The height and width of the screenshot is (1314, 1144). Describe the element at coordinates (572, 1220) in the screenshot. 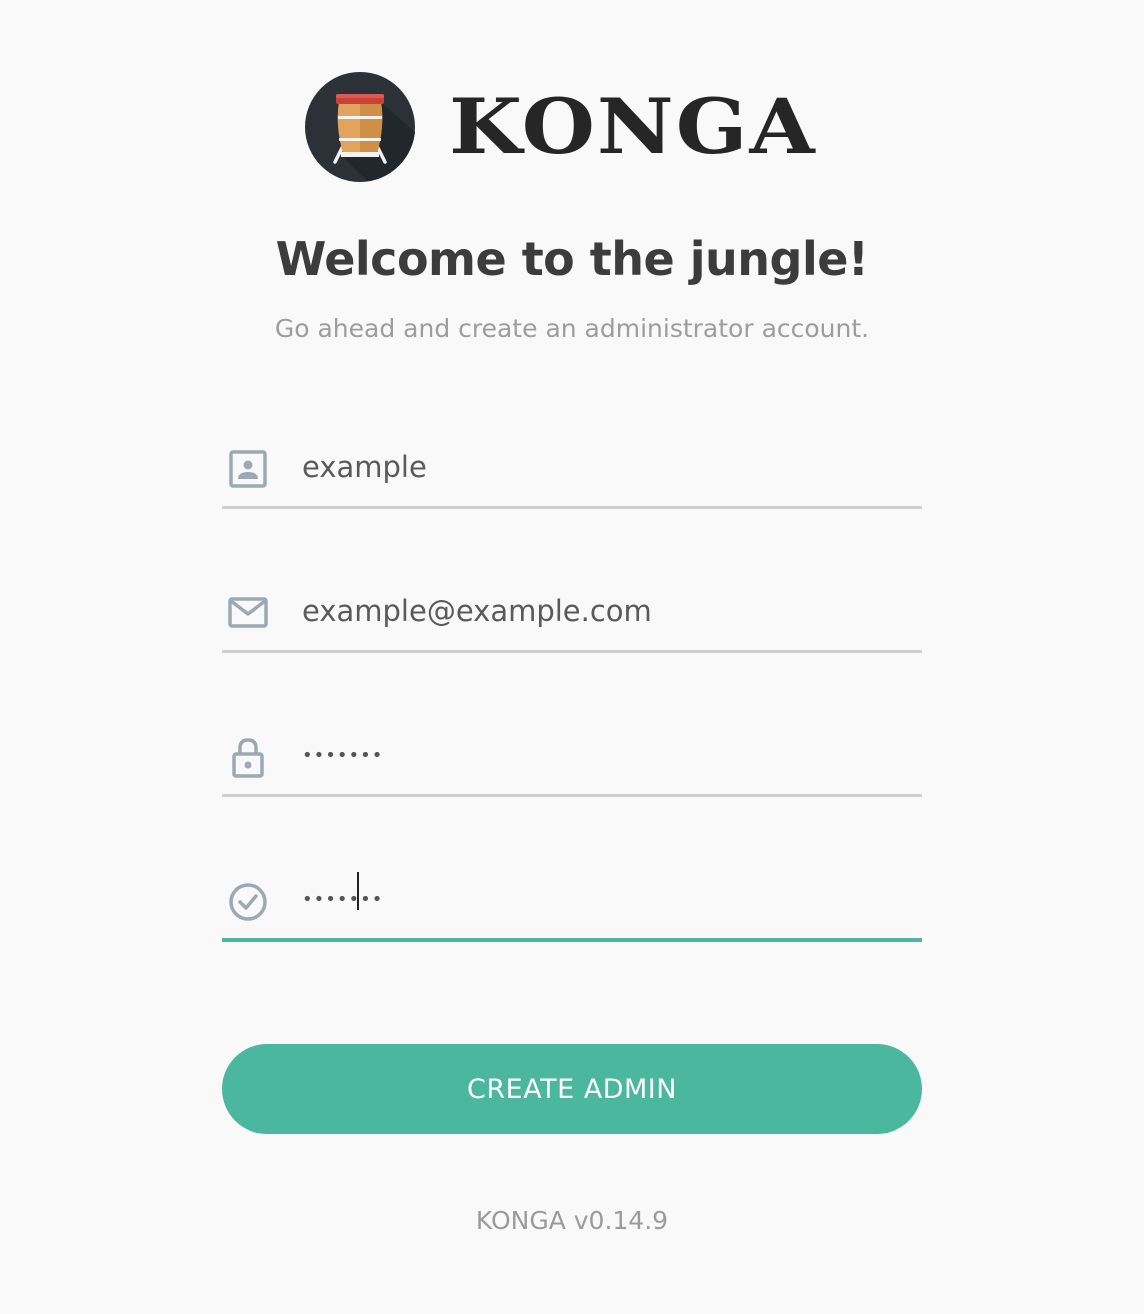

I see `version-label: KONGA v0.14.9` at that location.